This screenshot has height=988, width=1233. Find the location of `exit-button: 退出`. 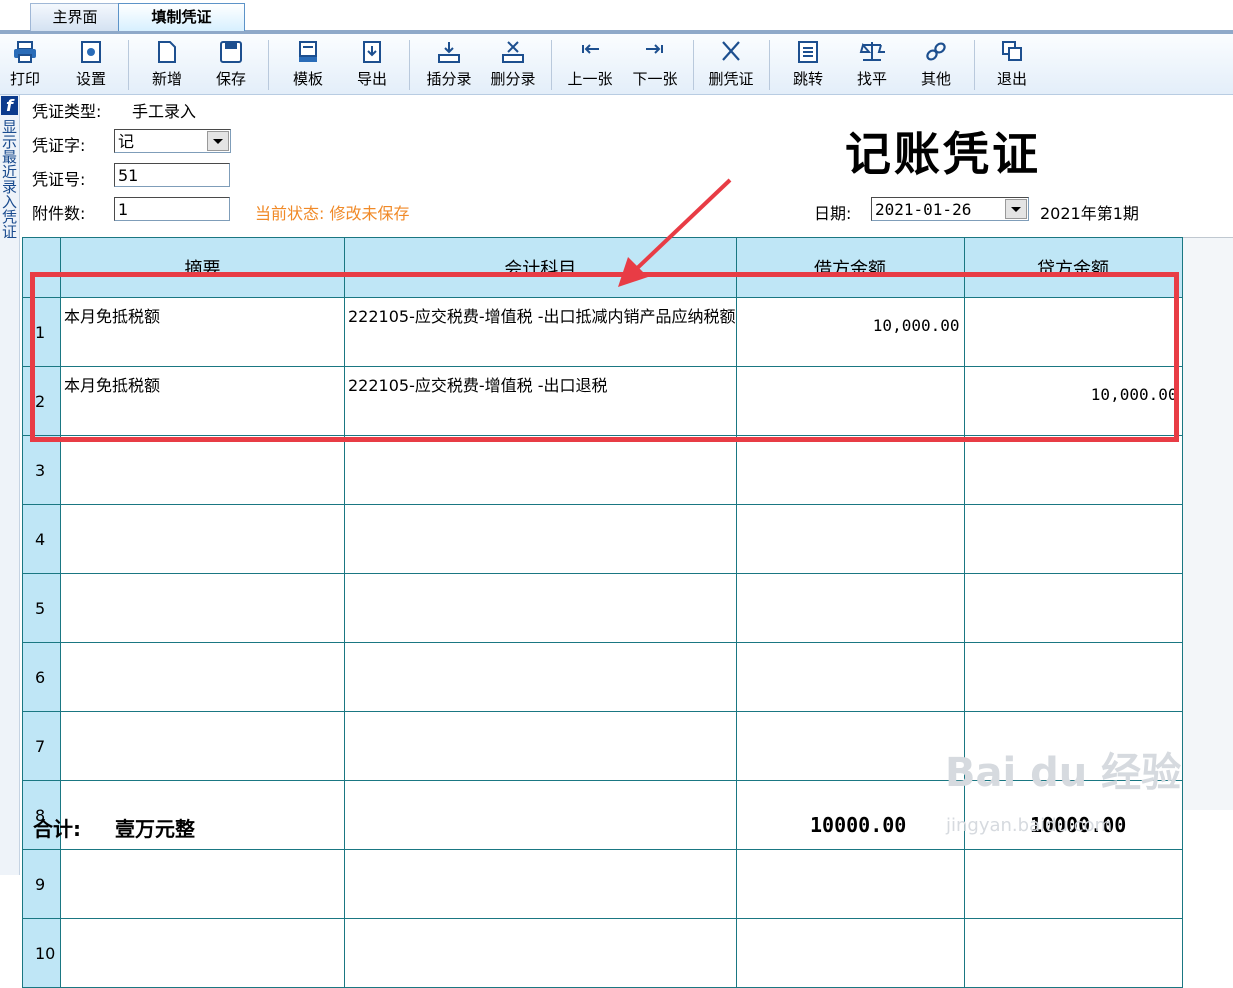

exit-button: 退出 is located at coordinates (1012, 66).